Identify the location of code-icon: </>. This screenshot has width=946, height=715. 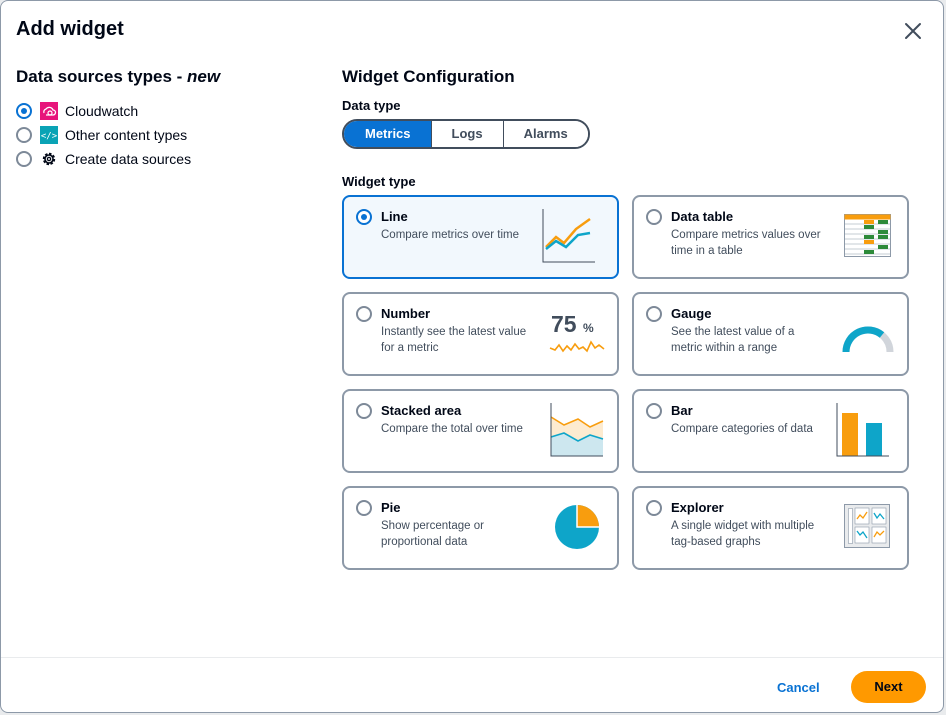
(49, 135).